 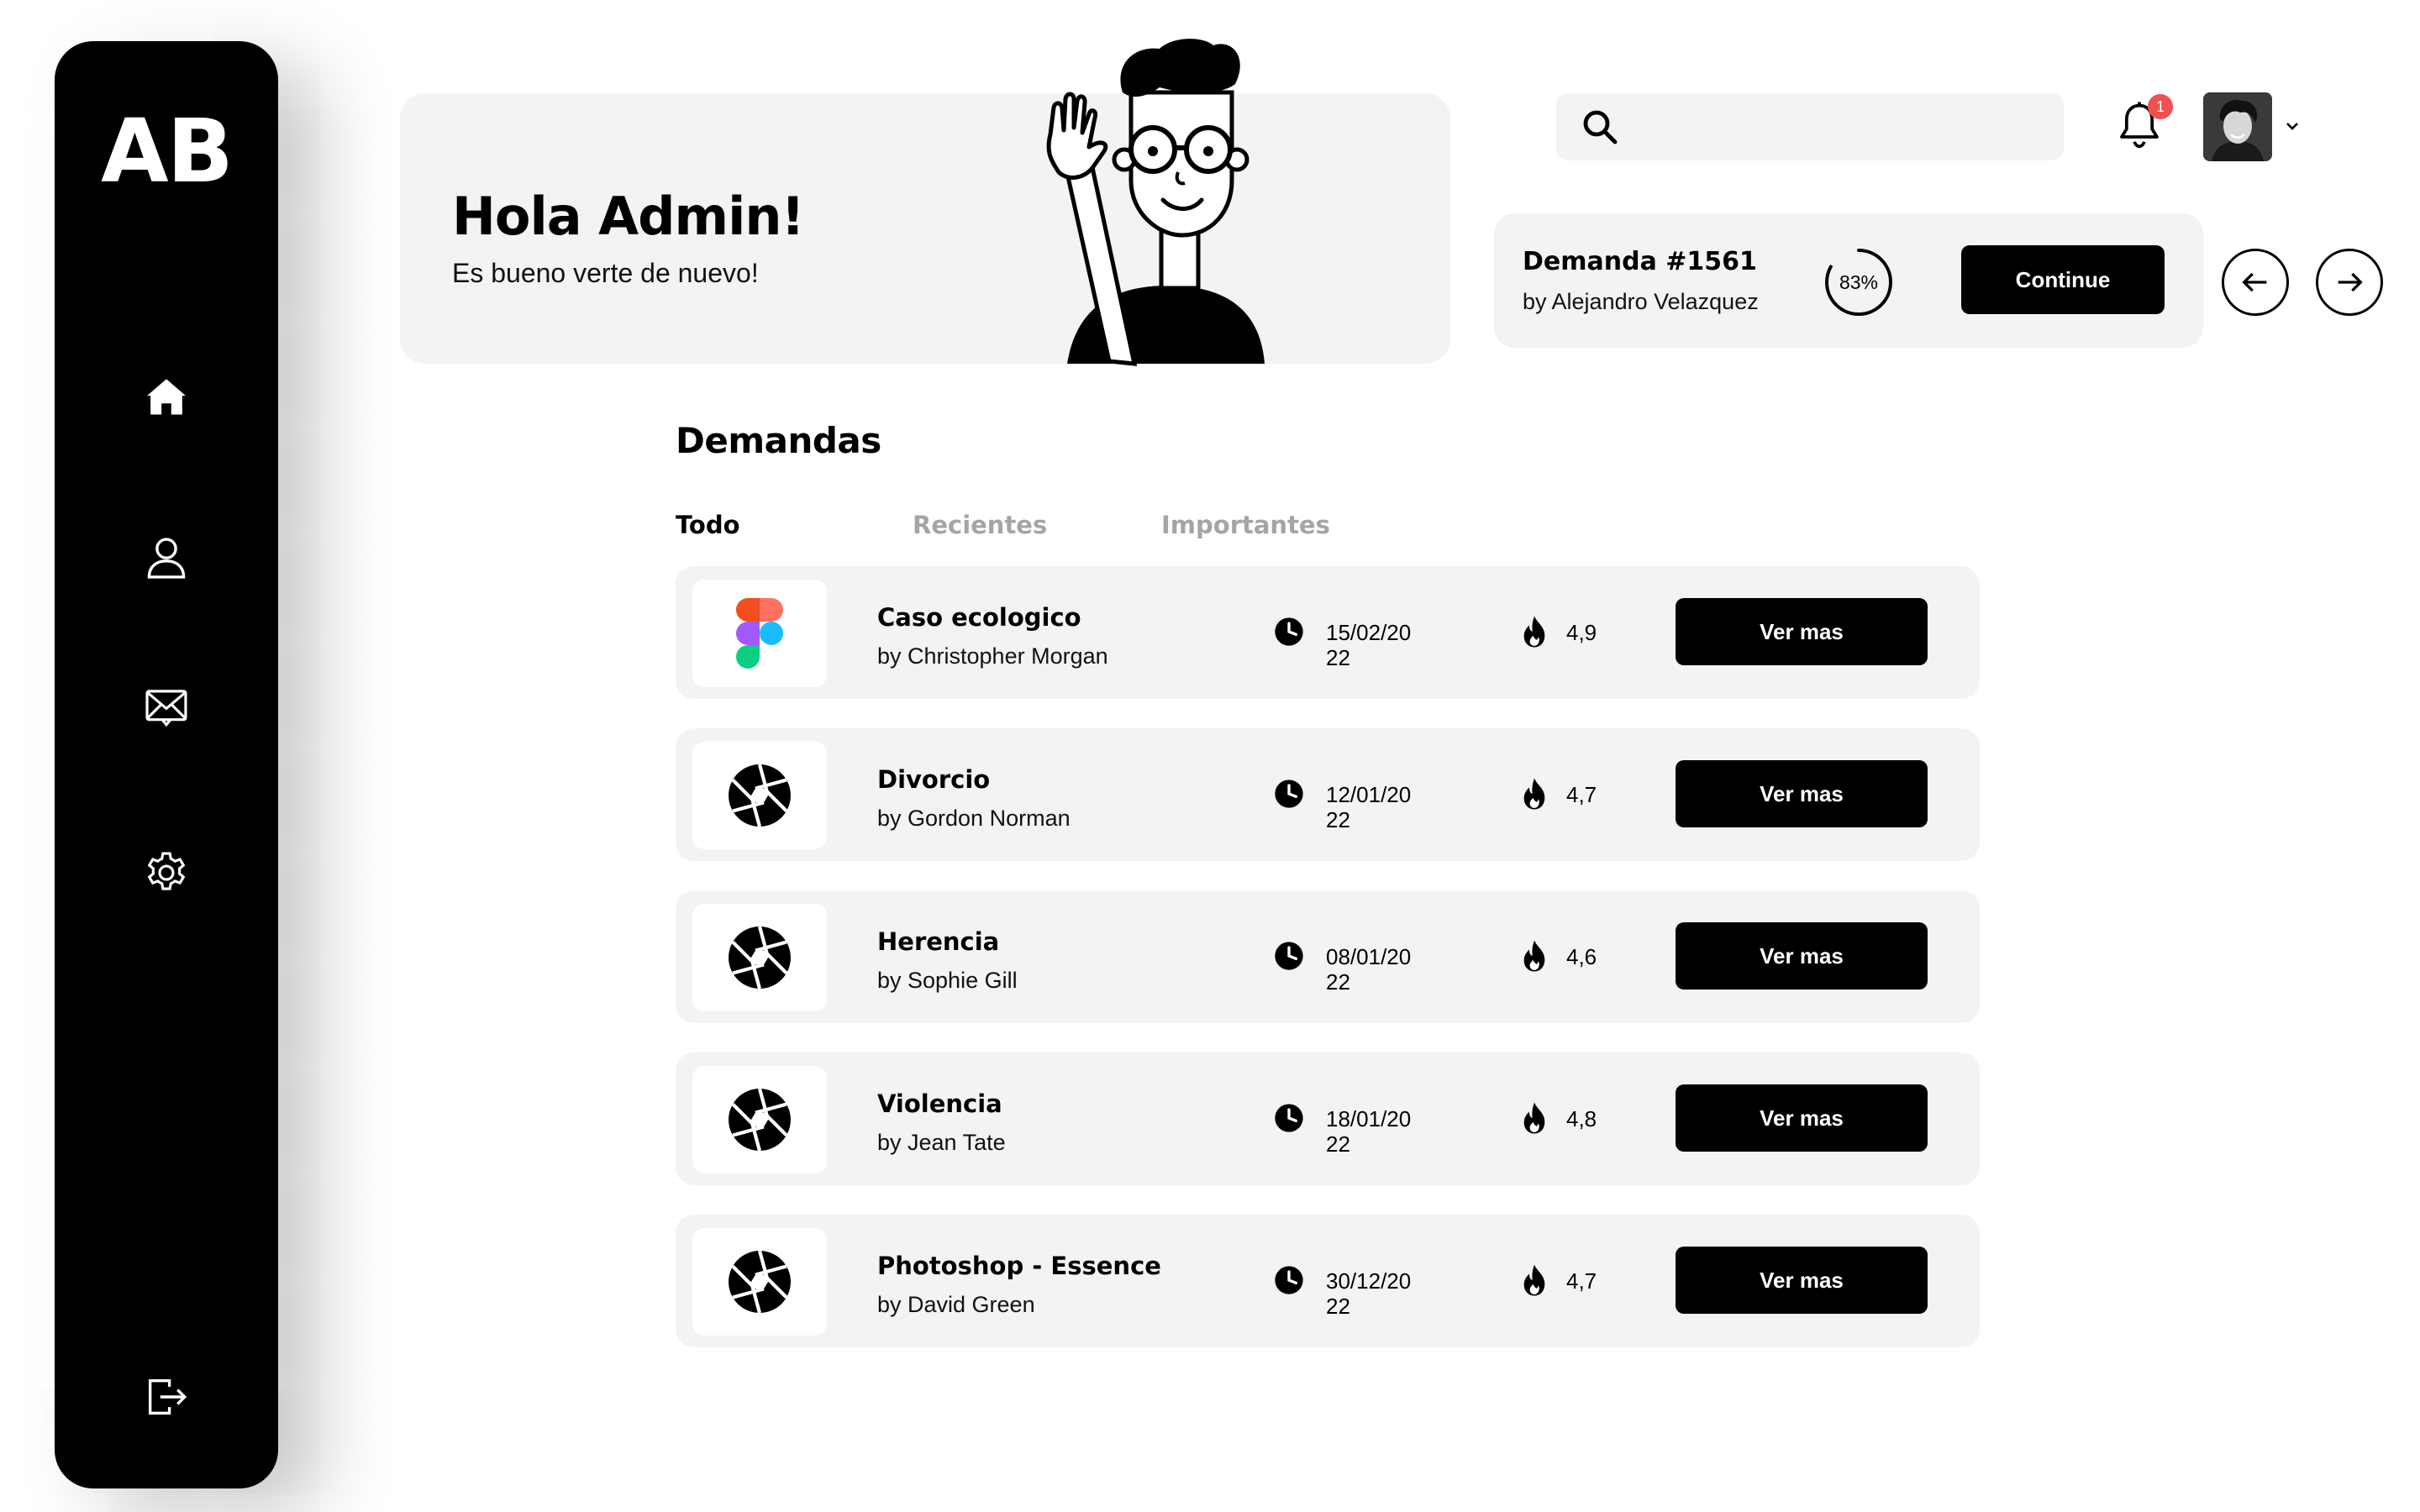 What do you see at coordinates (1019, 1266) in the screenshot?
I see `demand-title: Photoshop - Essence` at bounding box center [1019, 1266].